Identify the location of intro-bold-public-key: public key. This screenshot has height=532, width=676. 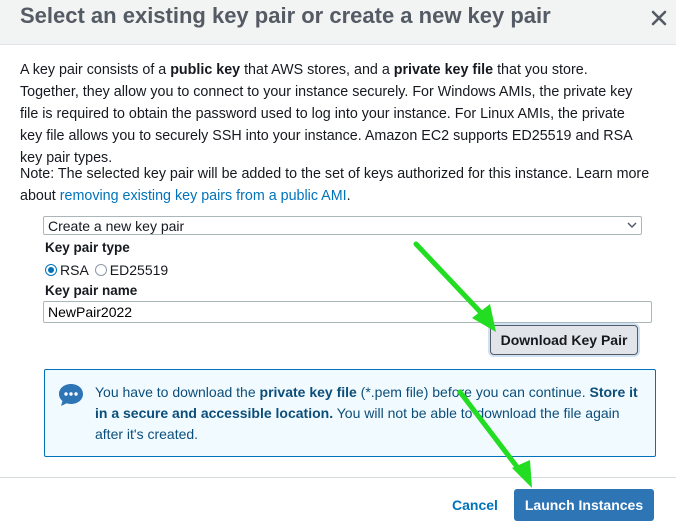
(205, 70).